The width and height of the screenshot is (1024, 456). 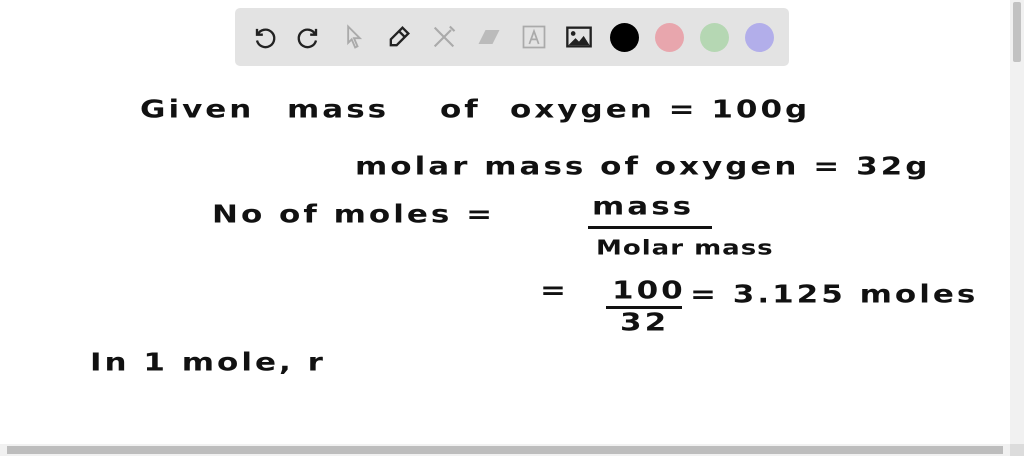 I want to click on eraser-button, so click(x=489, y=37).